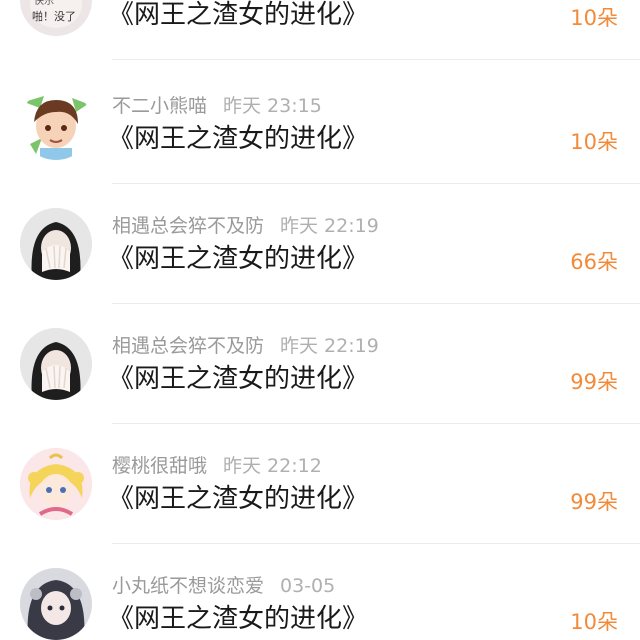 This screenshot has height=640, width=640. Describe the element at coordinates (44, 3) in the screenshot. I see `svg-text: 快乐` at that location.